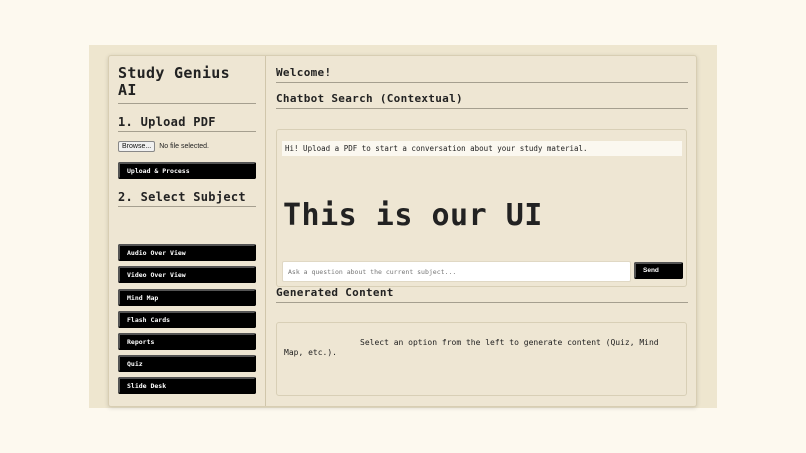 This screenshot has width=806, height=453. I want to click on chat-input, so click(456, 271).